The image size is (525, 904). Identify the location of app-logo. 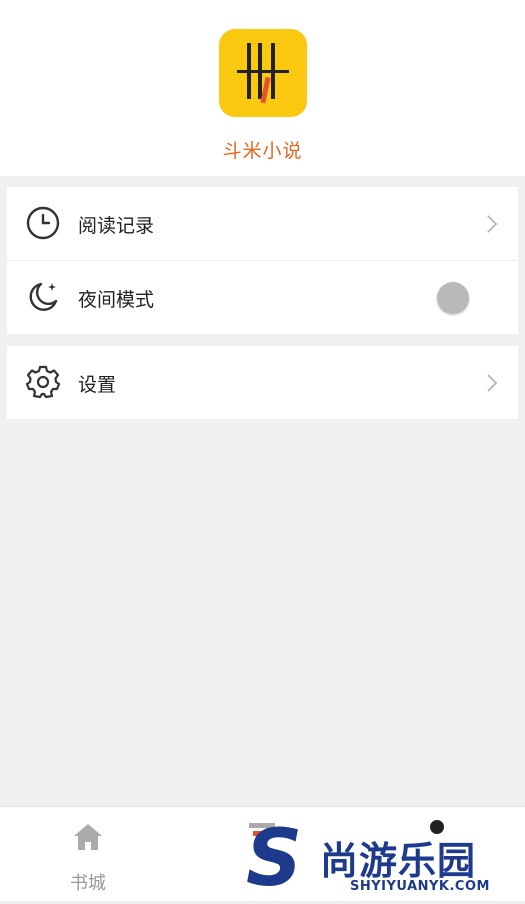
(263, 73).